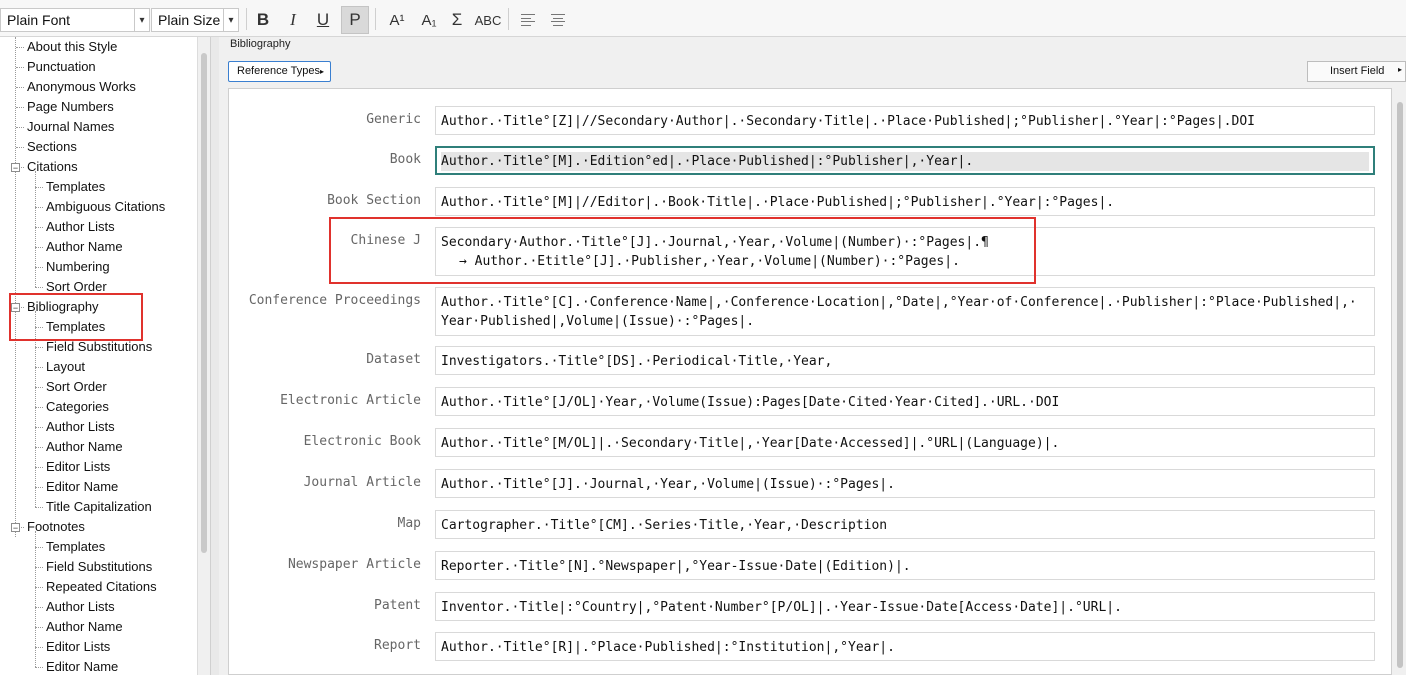 The image size is (1406, 675). What do you see at coordinates (397, 605) in the screenshot?
I see `template-label: Patent` at bounding box center [397, 605].